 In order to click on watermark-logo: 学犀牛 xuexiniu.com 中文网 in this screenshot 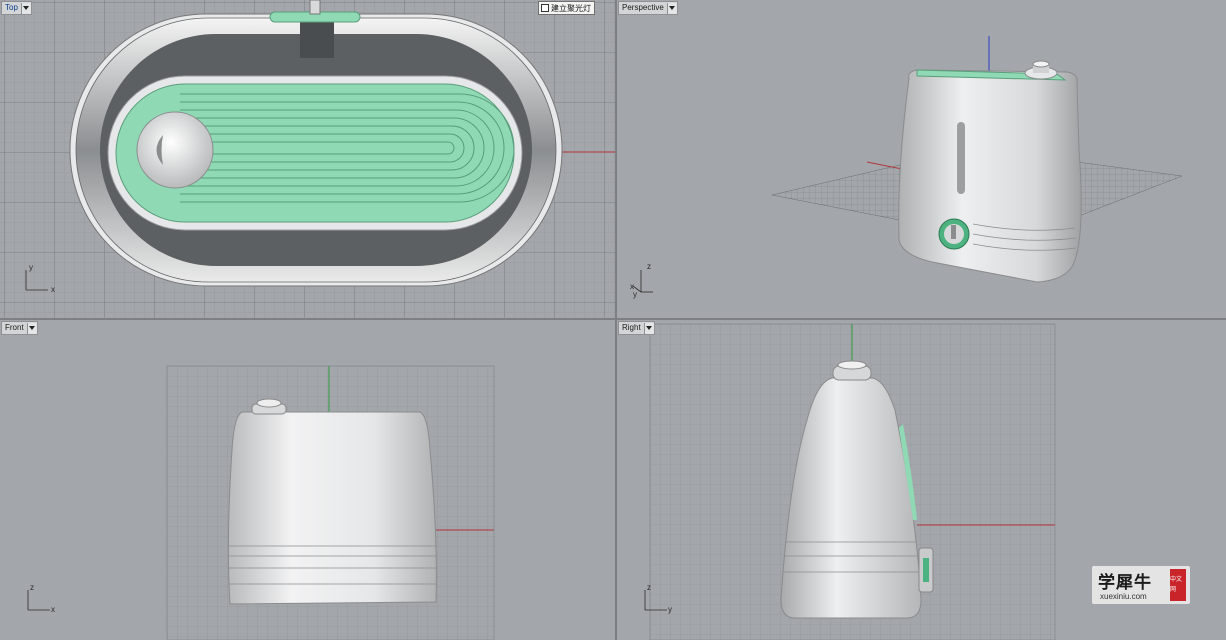, I will do `click(1141, 585)`.